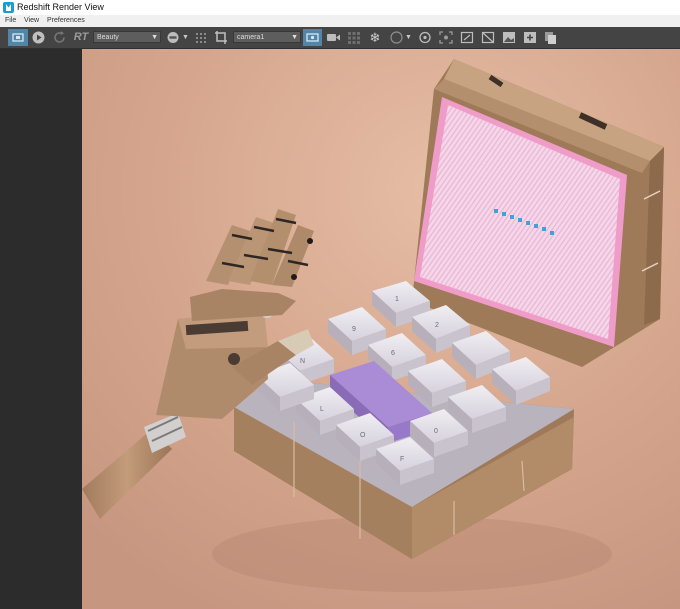 This screenshot has width=680, height=609. Describe the element at coordinates (302, 361) in the screenshot. I see `key-n-label: N` at that location.